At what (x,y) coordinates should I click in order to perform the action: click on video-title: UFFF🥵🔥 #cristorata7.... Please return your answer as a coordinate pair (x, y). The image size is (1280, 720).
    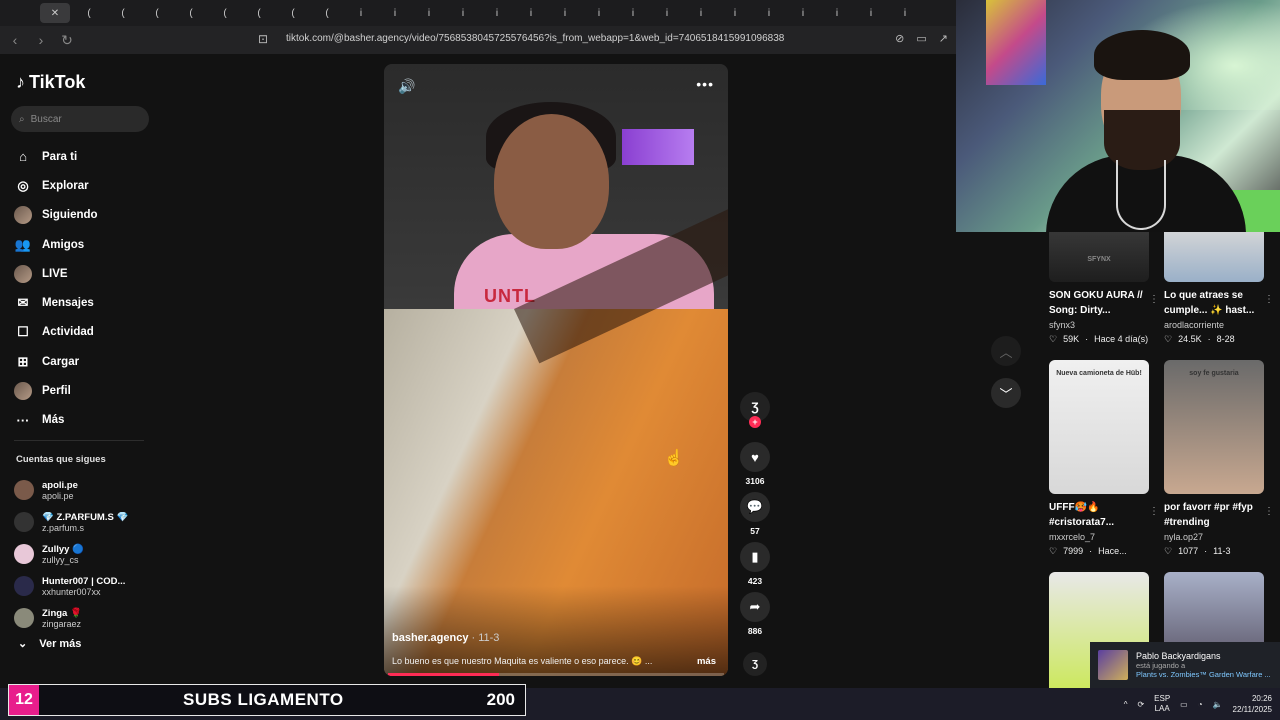
    Looking at the image, I should click on (1099, 515).